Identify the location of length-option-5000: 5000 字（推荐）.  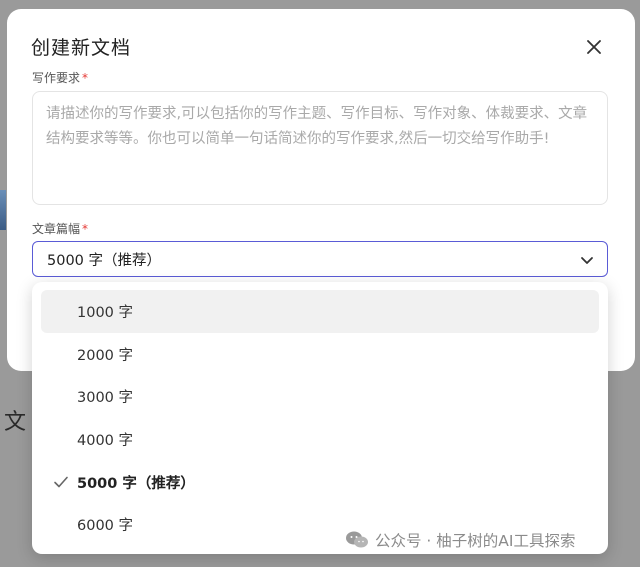
(320, 482).